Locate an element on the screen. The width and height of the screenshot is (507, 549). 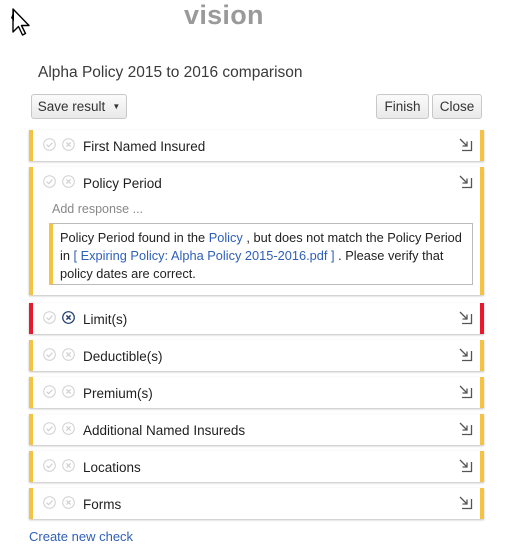
check-label: Premium(s) is located at coordinates (118, 393).